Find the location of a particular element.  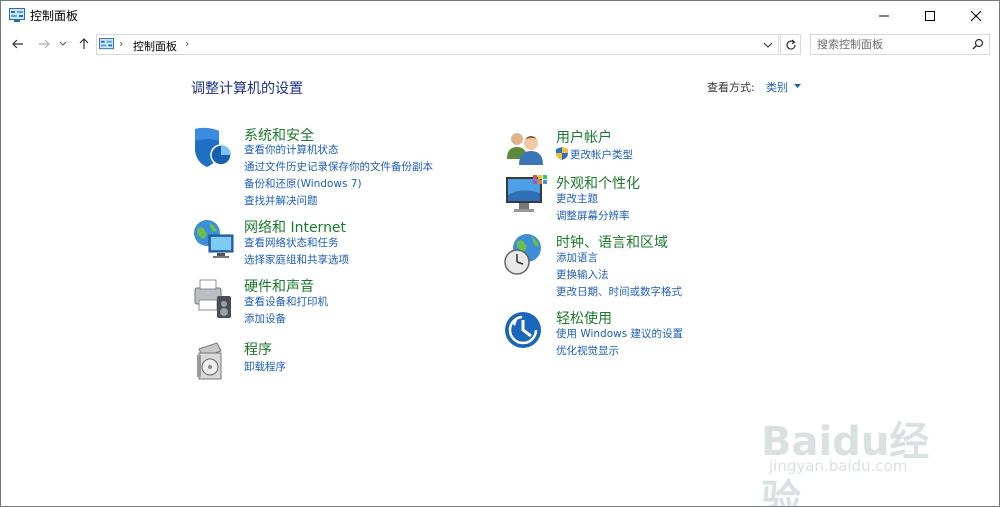

search-box is located at coordinates (900, 44).